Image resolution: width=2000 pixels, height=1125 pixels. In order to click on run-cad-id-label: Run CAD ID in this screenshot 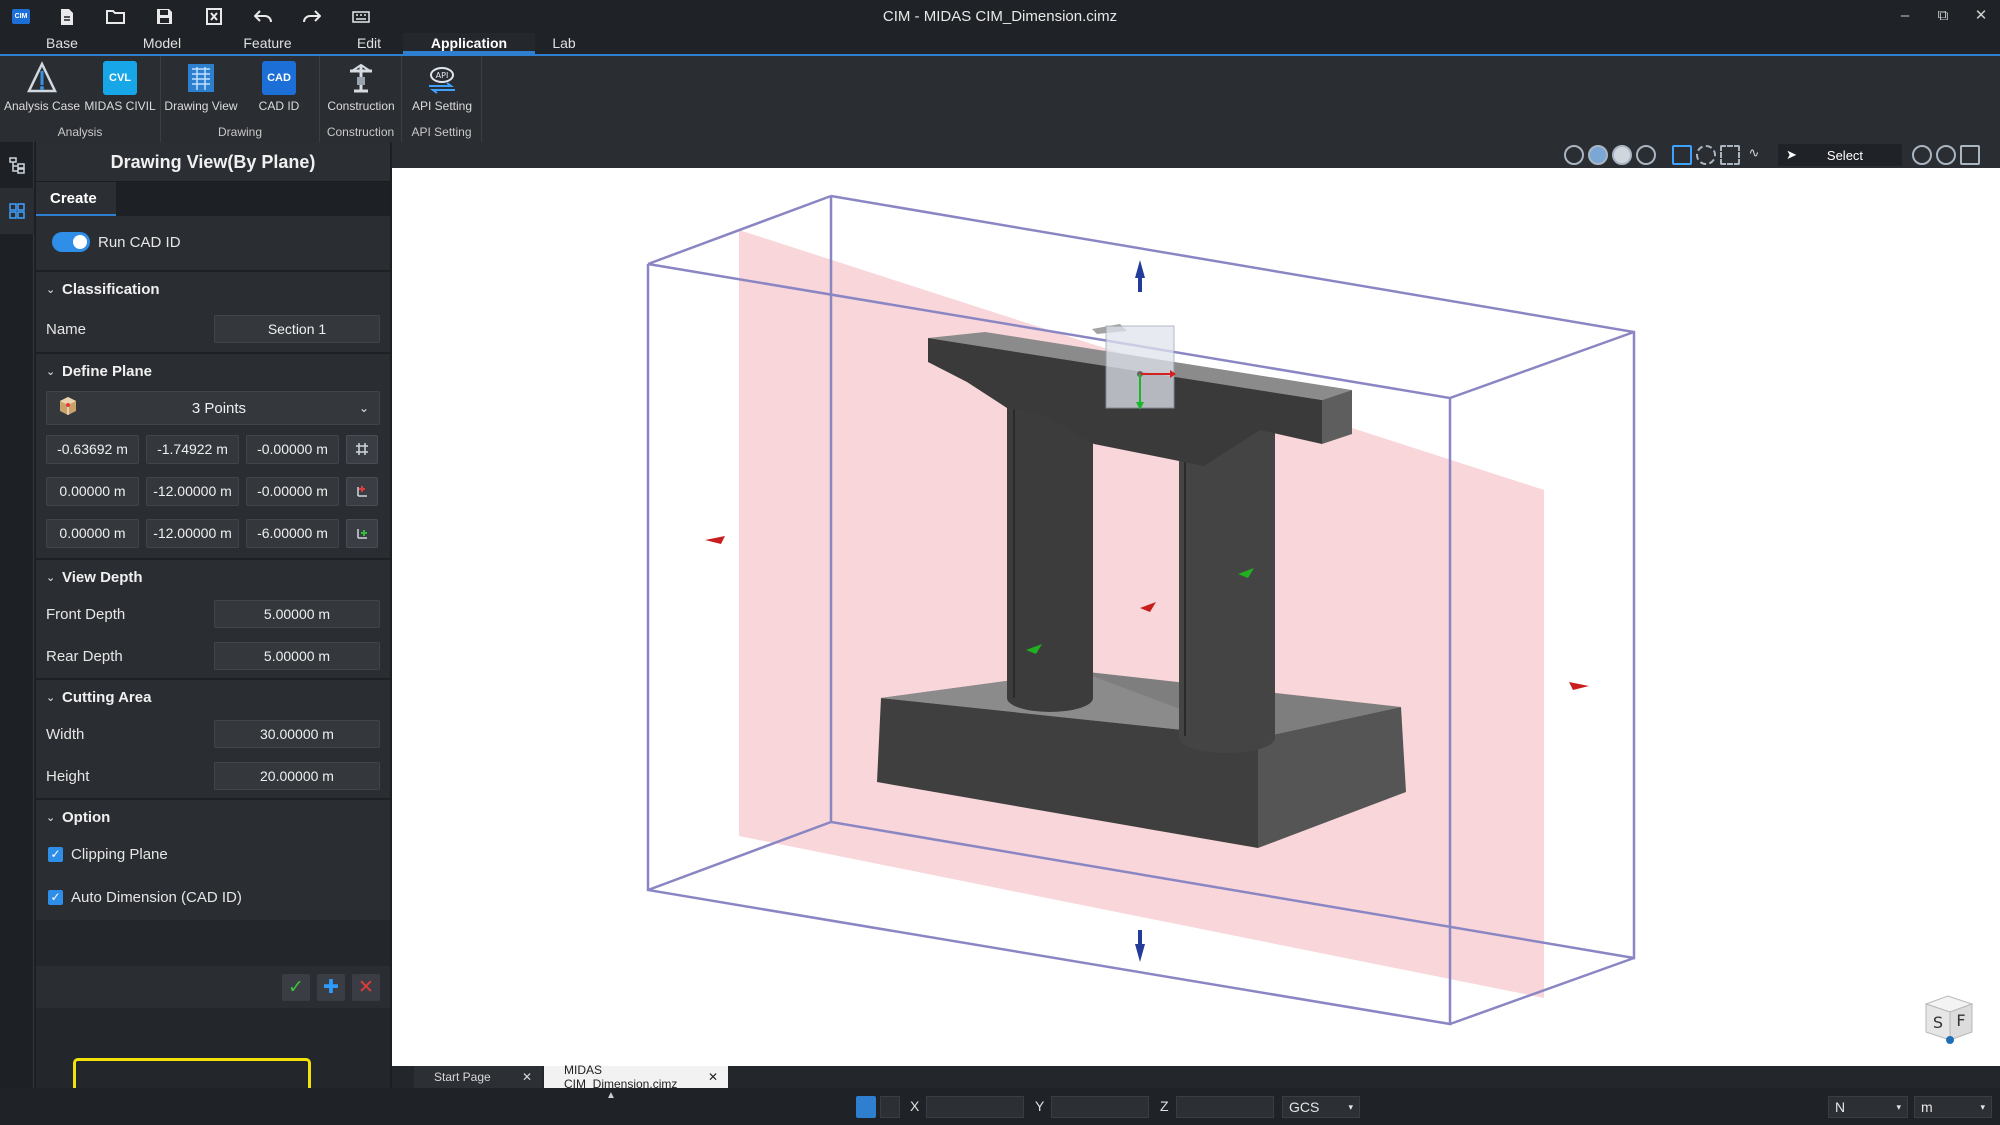, I will do `click(139, 242)`.